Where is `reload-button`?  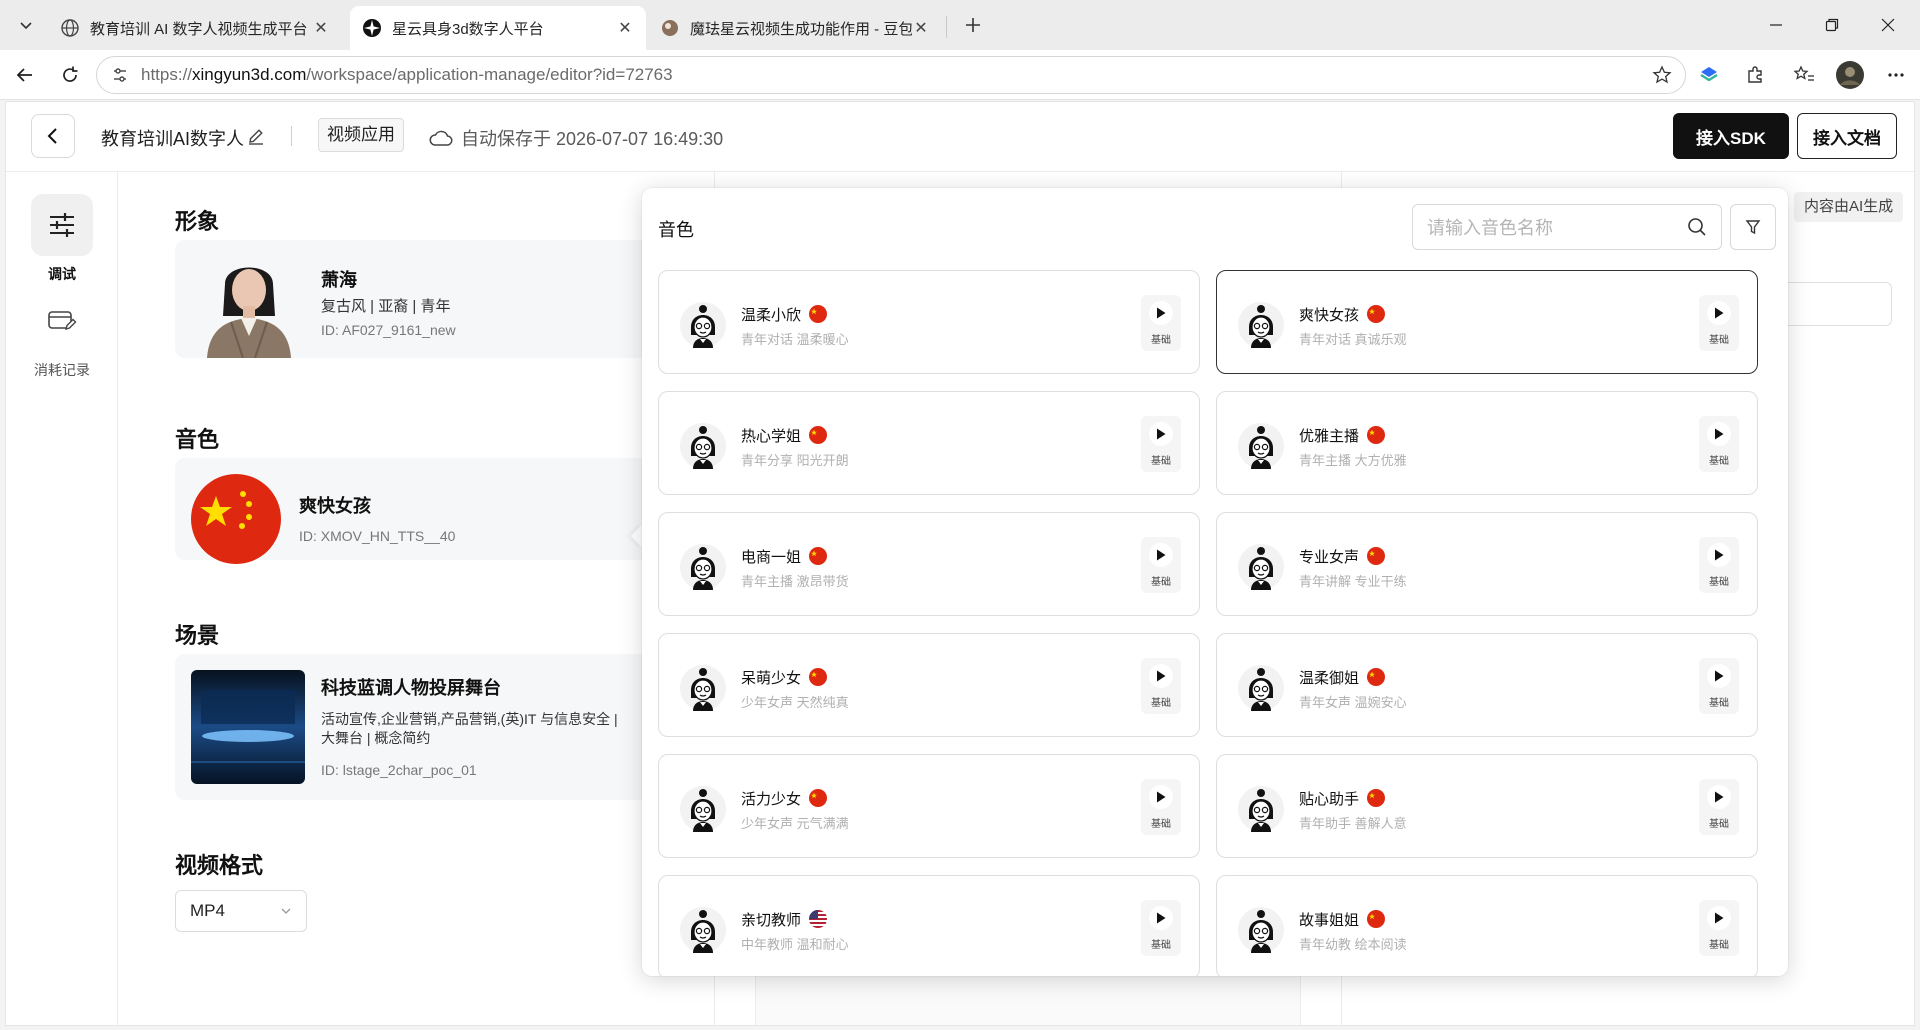
reload-button is located at coordinates (70, 75).